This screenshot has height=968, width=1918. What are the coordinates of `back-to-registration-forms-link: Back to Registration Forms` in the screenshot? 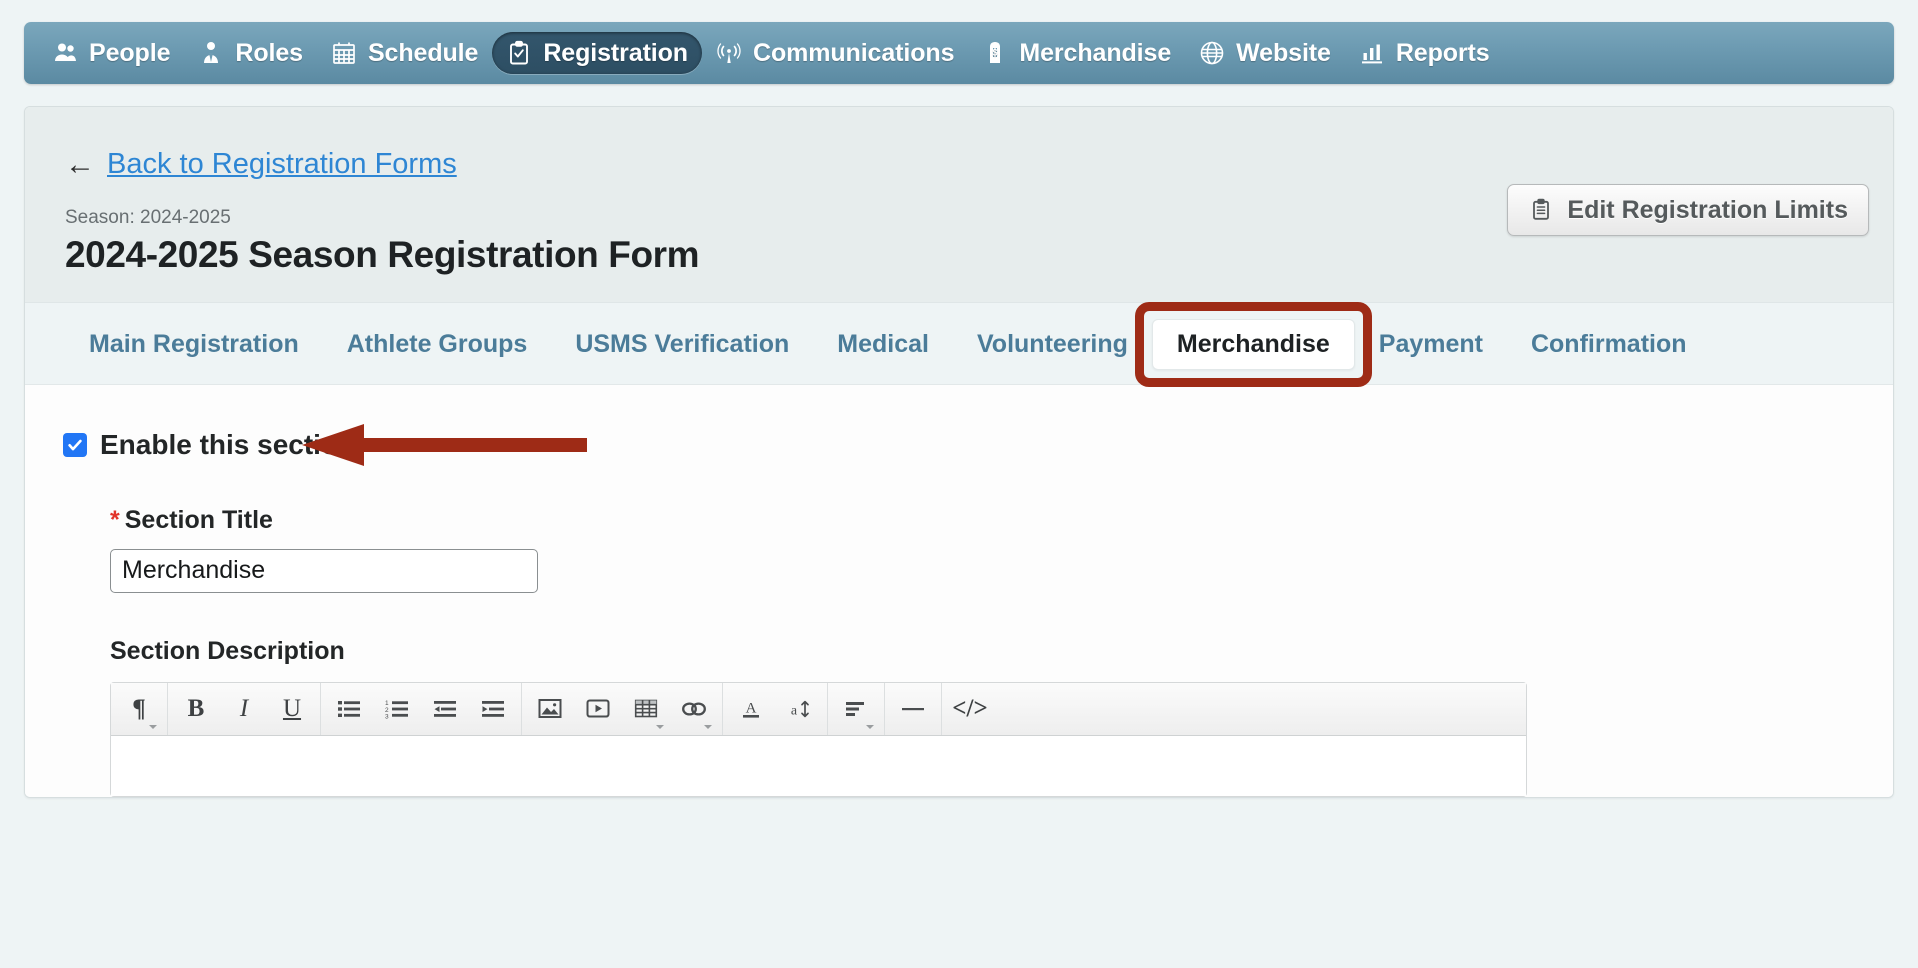 It's located at (282, 164).